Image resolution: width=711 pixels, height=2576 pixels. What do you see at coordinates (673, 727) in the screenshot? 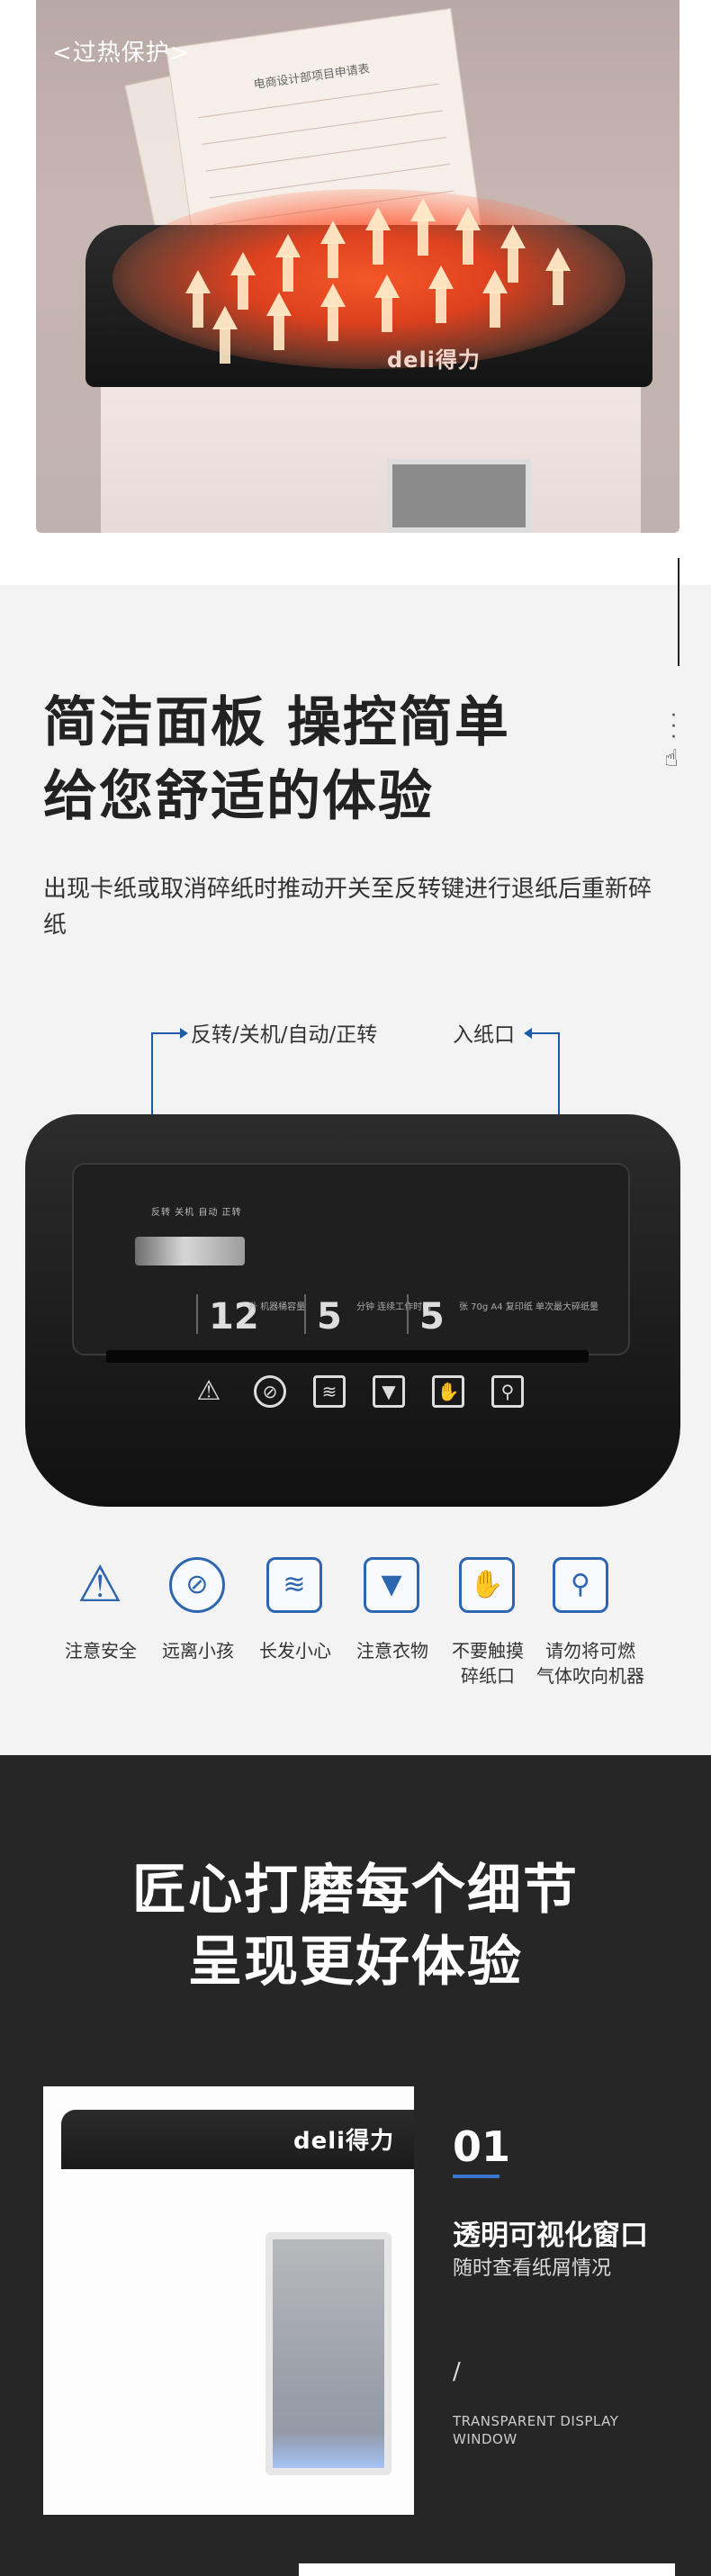
I see `scroll-dots-icon: · · ·` at bounding box center [673, 727].